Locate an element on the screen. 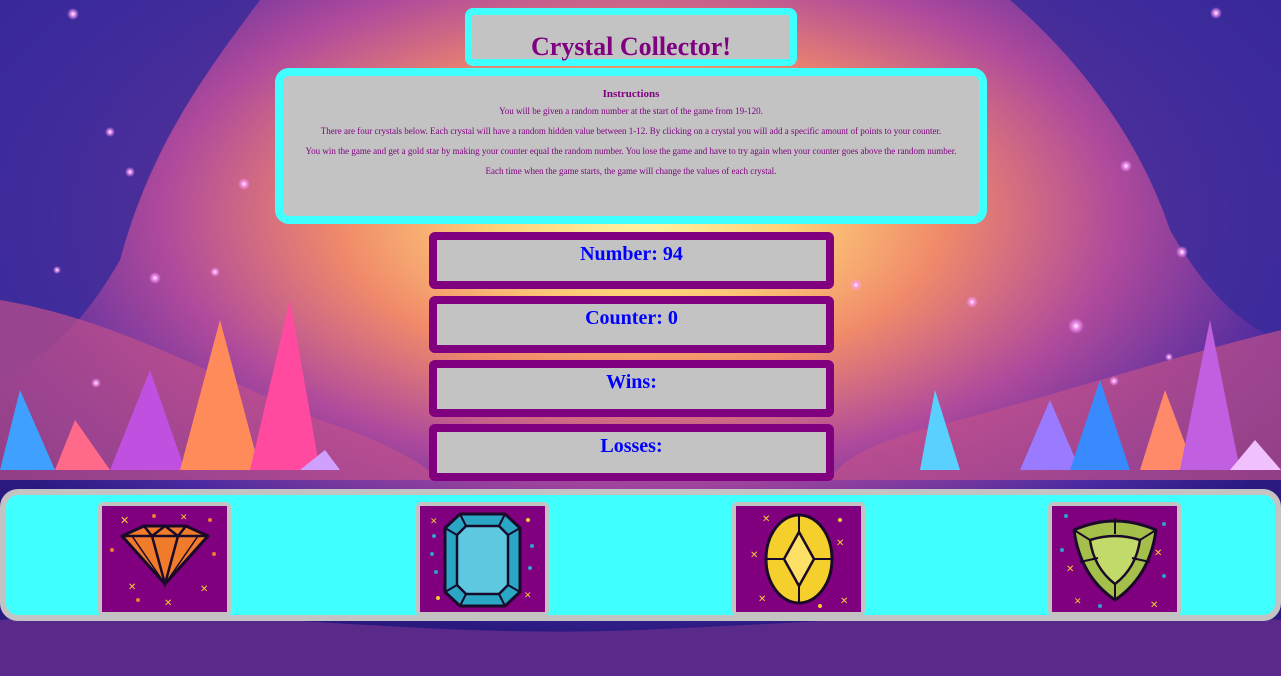 This screenshot has height=676, width=1281. crystal-button-2: ✕ ✕ is located at coordinates (482, 559).